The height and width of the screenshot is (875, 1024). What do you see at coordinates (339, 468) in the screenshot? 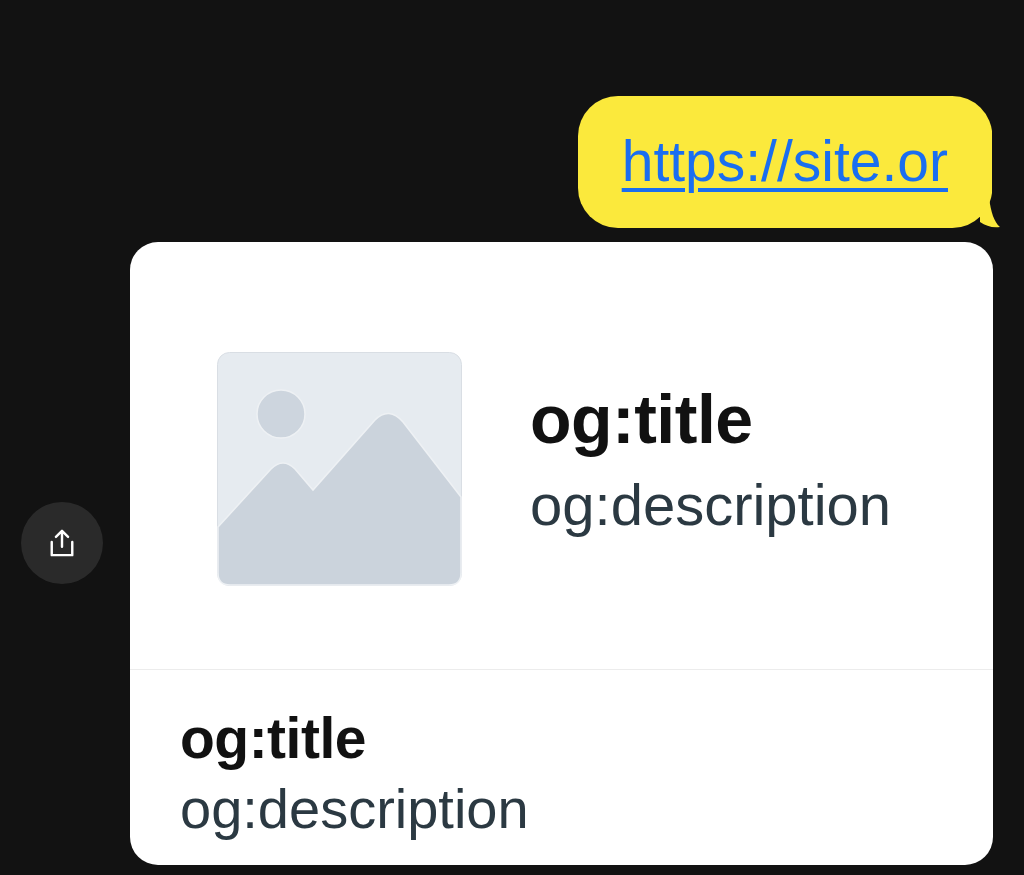
I see `image-placeholder-icon` at bounding box center [339, 468].